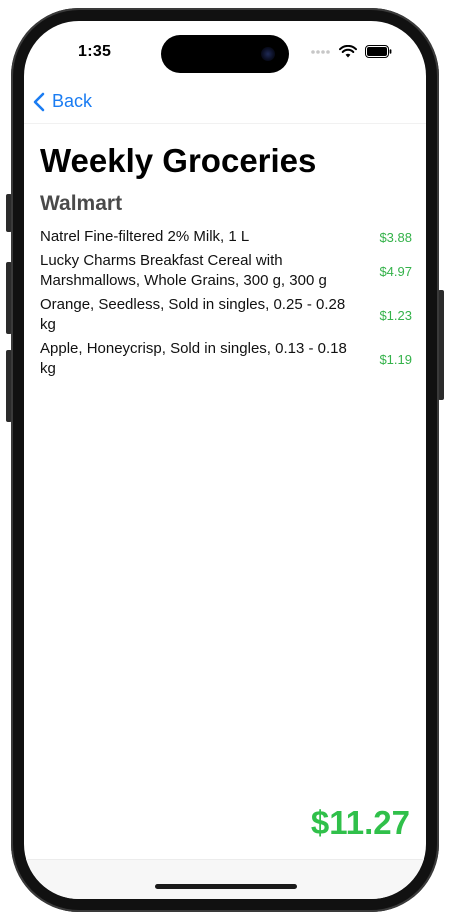 The height and width of the screenshot is (920, 450). I want to click on dynamic-island, so click(225, 54).